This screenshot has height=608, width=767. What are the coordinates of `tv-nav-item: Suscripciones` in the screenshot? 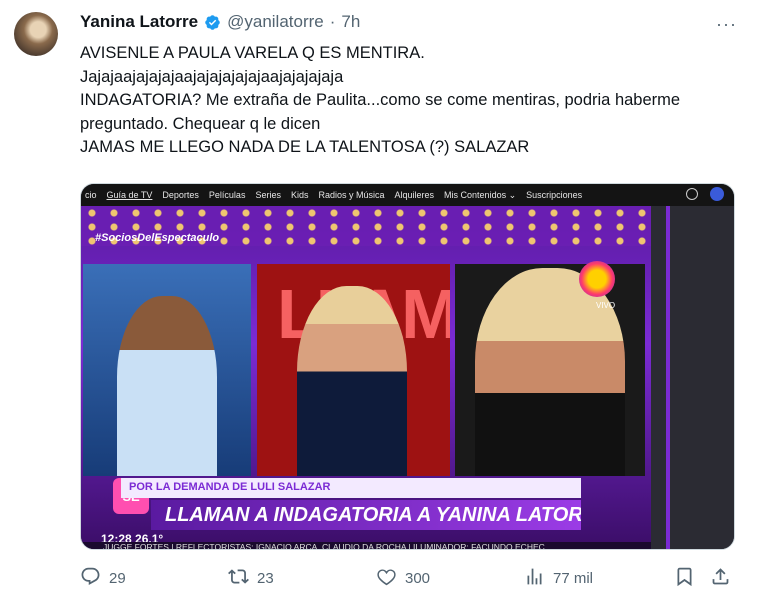 It's located at (554, 195).